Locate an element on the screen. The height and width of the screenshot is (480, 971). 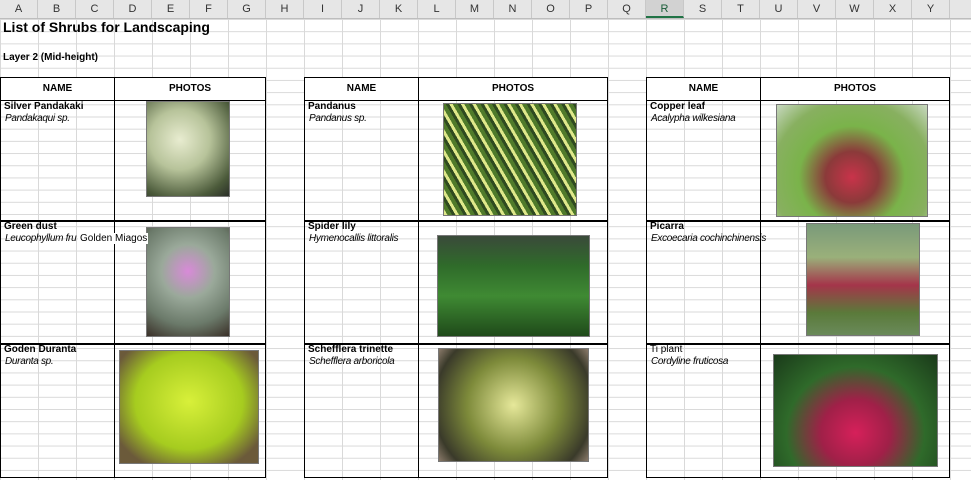
plant-scientific-name: Leucophyllum fru is located at coordinates (41, 238).